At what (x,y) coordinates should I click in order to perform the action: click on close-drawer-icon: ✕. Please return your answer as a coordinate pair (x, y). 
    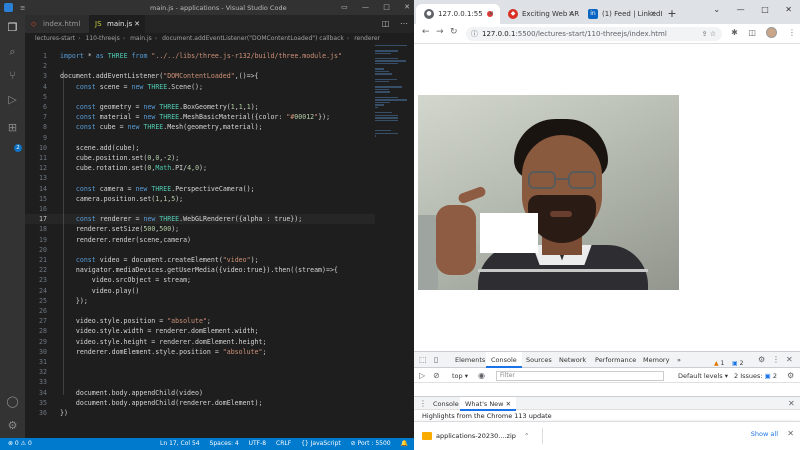
    Looking at the image, I should click on (791, 404).